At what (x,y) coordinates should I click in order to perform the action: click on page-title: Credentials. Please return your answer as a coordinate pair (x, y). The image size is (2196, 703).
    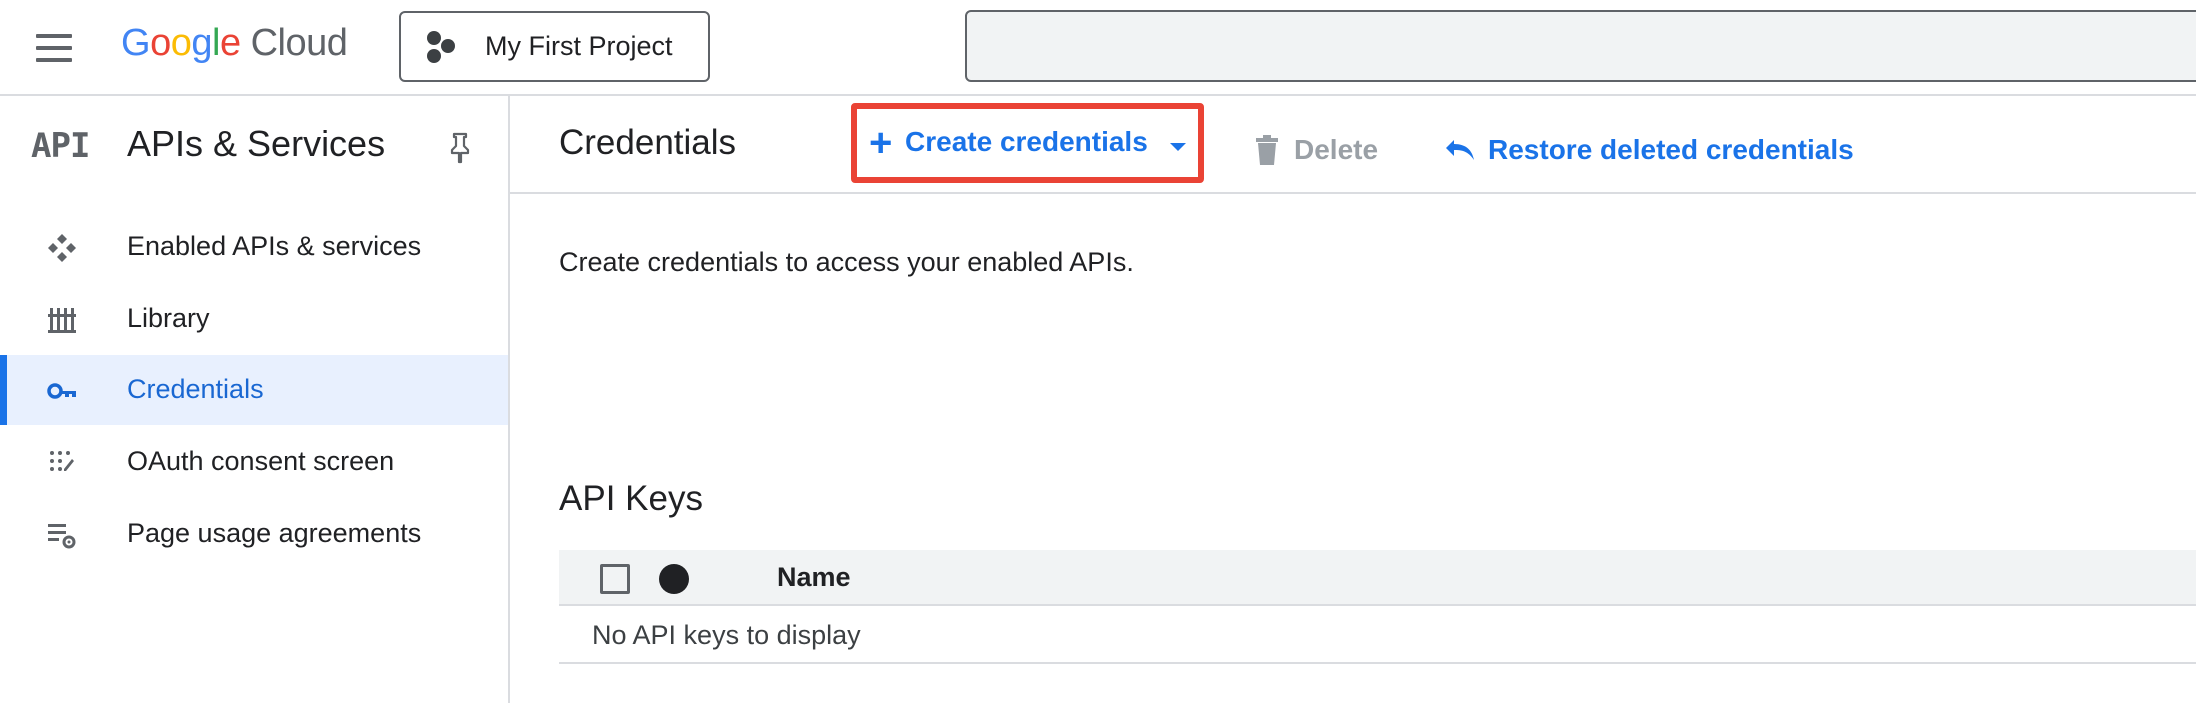
    Looking at the image, I should click on (648, 142).